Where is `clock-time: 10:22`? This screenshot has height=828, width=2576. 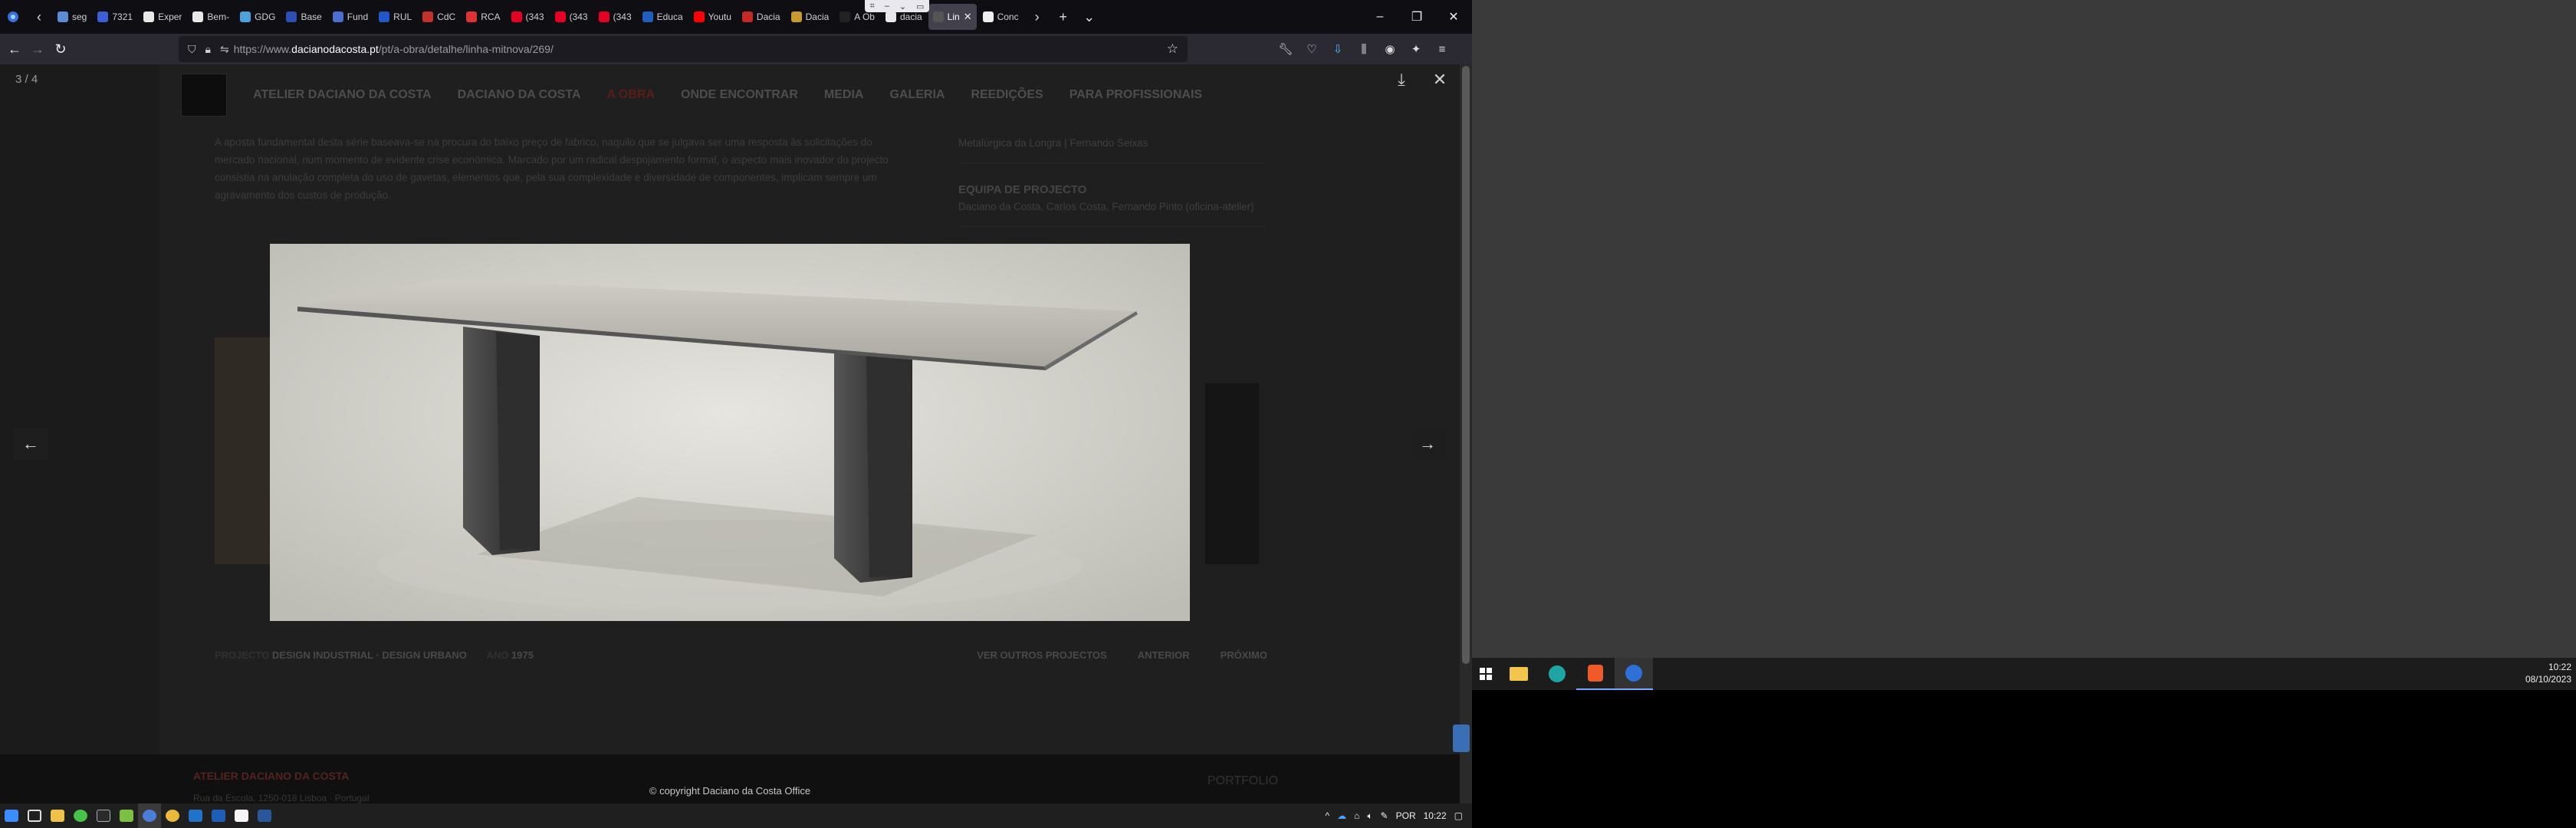
clock-time: 10:22 is located at coordinates (1435, 815).